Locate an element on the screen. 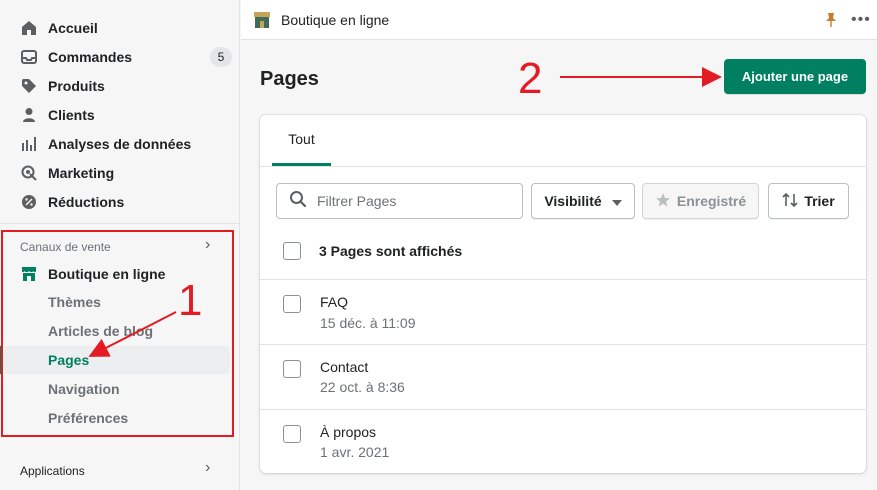 The height and width of the screenshot is (490, 877). annotation-number-two: 2 is located at coordinates (530, 78).